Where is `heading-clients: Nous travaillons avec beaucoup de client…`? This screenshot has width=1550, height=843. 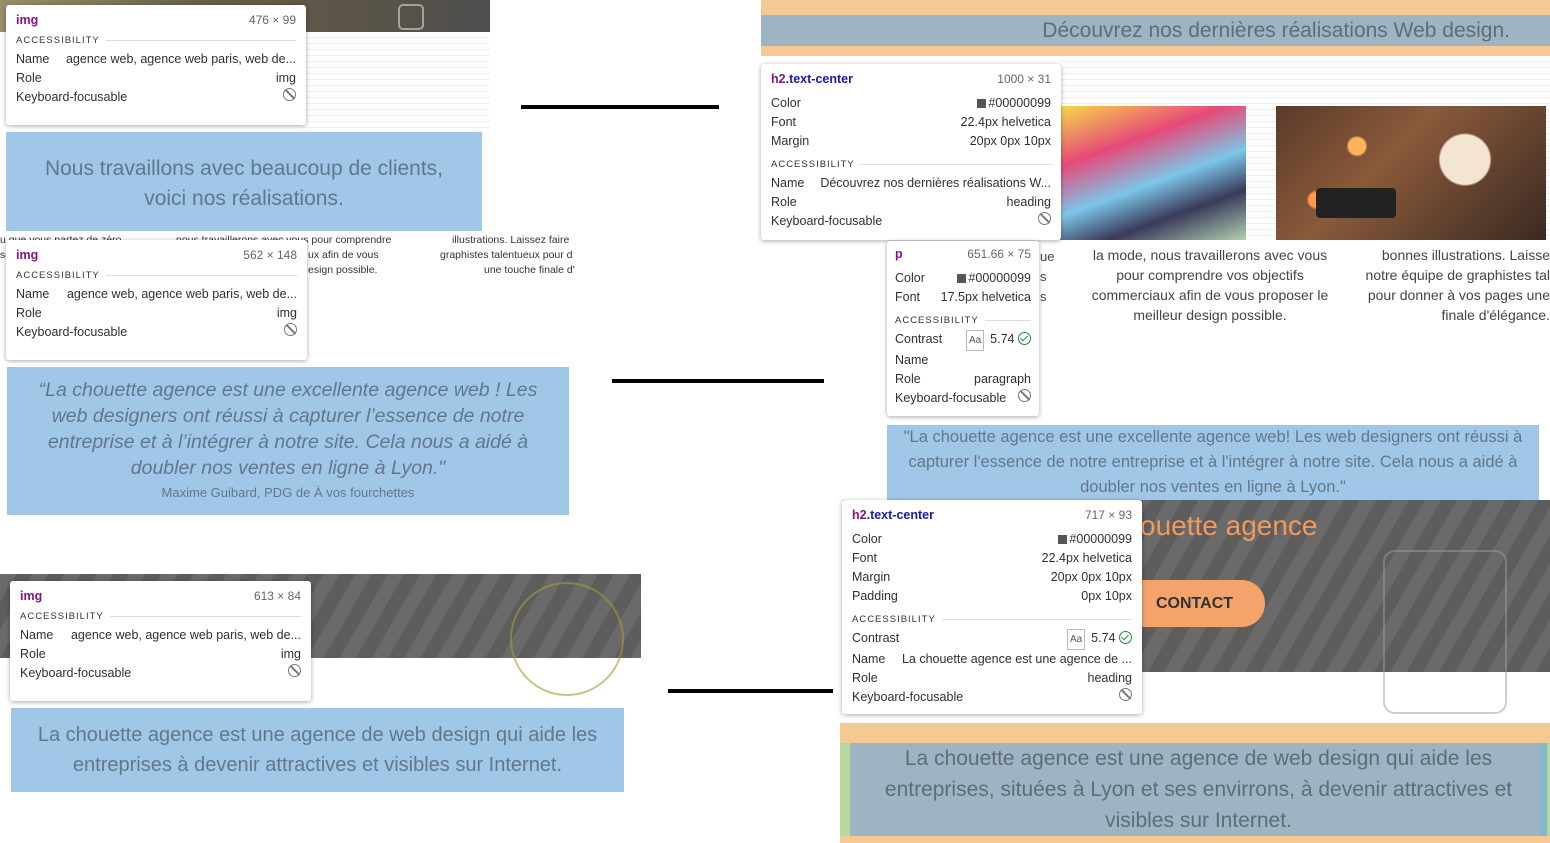 heading-clients: Nous travaillons avec beaucoup de client… is located at coordinates (244, 181).